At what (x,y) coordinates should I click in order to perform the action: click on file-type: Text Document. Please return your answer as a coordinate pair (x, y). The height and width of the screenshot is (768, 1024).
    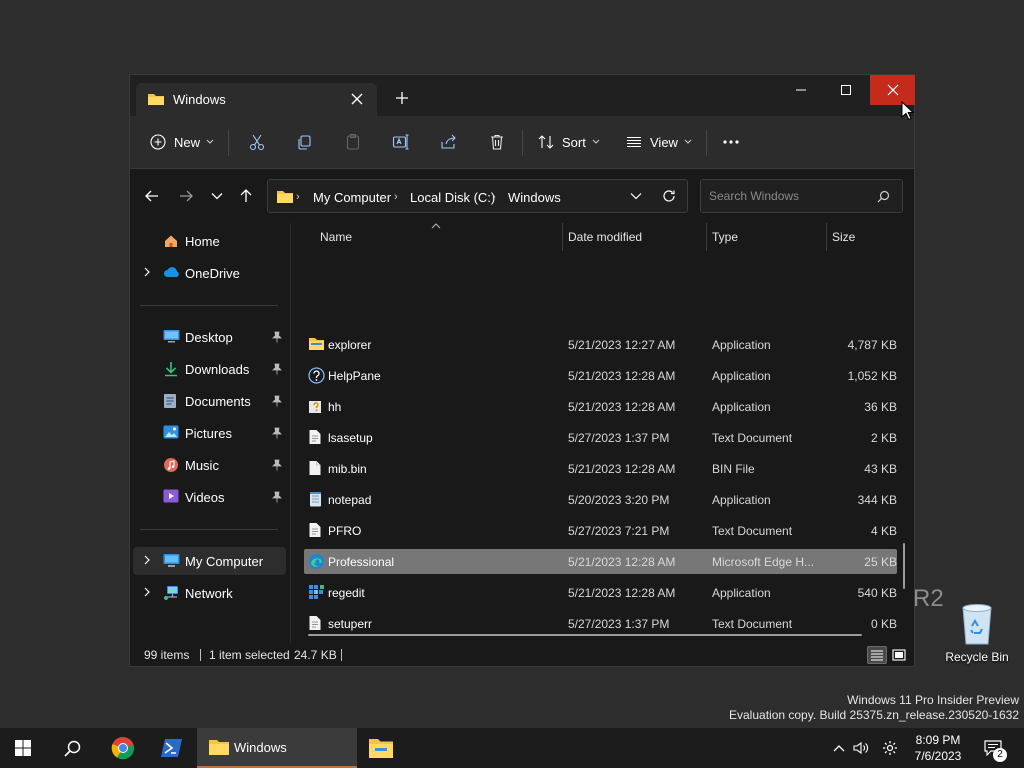
    Looking at the image, I should click on (752, 531).